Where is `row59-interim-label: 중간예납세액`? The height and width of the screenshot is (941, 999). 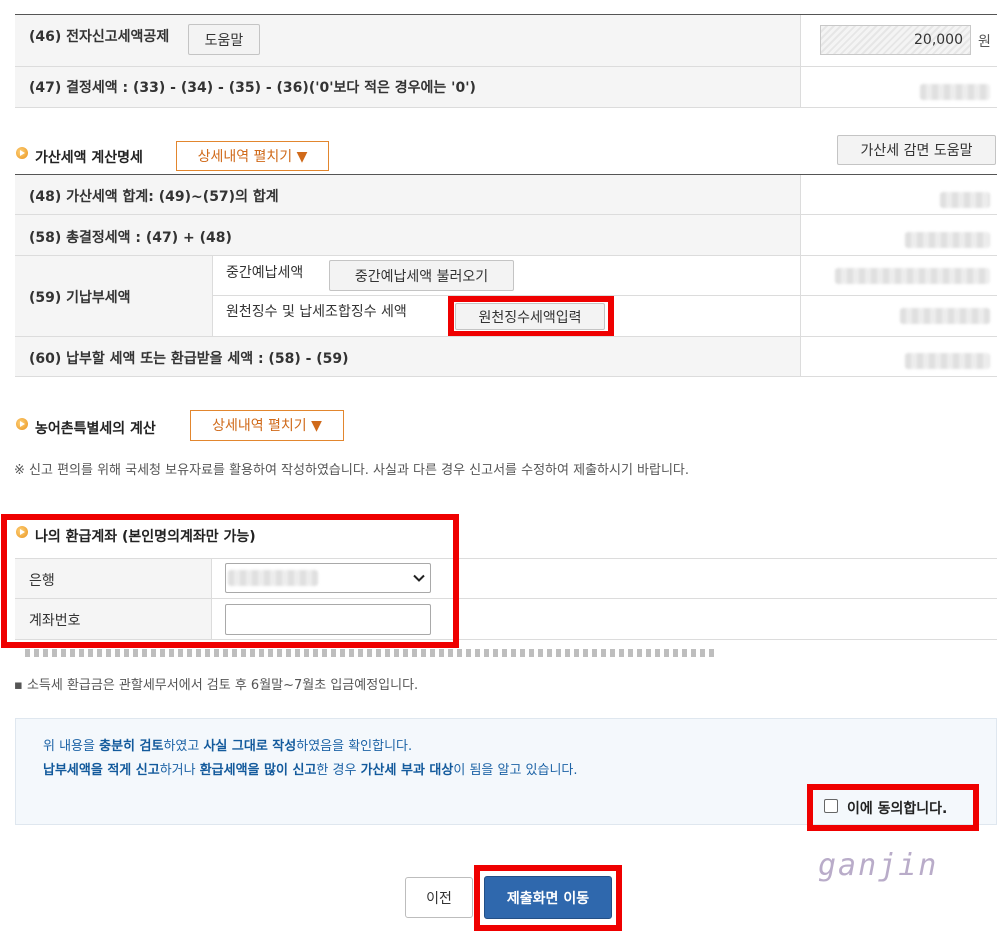
row59-interim-label: 중간예납세액 is located at coordinates (265, 273).